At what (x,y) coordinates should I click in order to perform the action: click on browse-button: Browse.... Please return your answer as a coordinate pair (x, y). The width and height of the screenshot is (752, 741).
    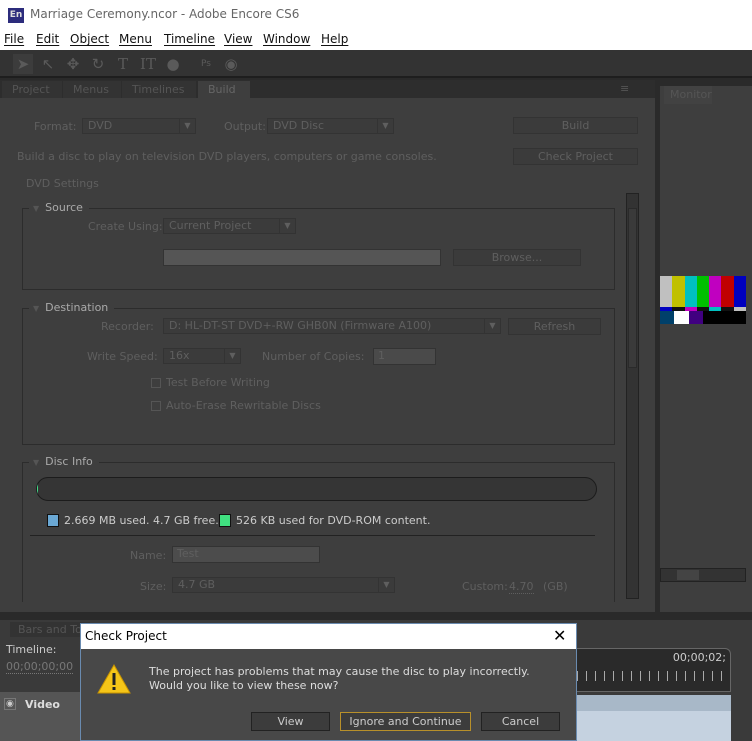
    Looking at the image, I should click on (517, 257).